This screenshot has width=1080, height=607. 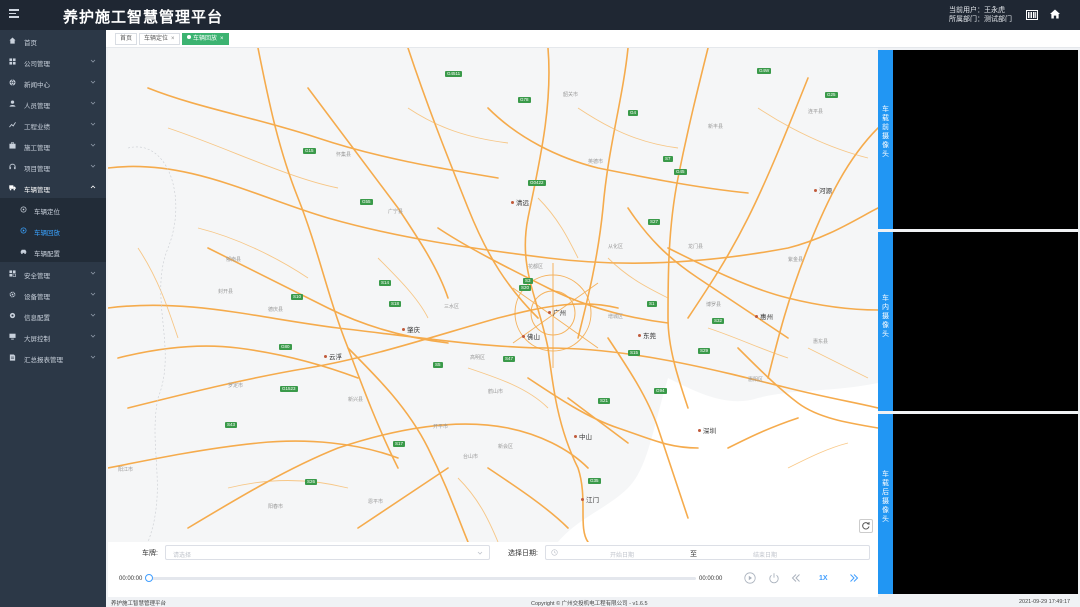 What do you see at coordinates (633, 113) in the screenshot?
I see `highway-shield: G4` at bounding box center [633, 113].